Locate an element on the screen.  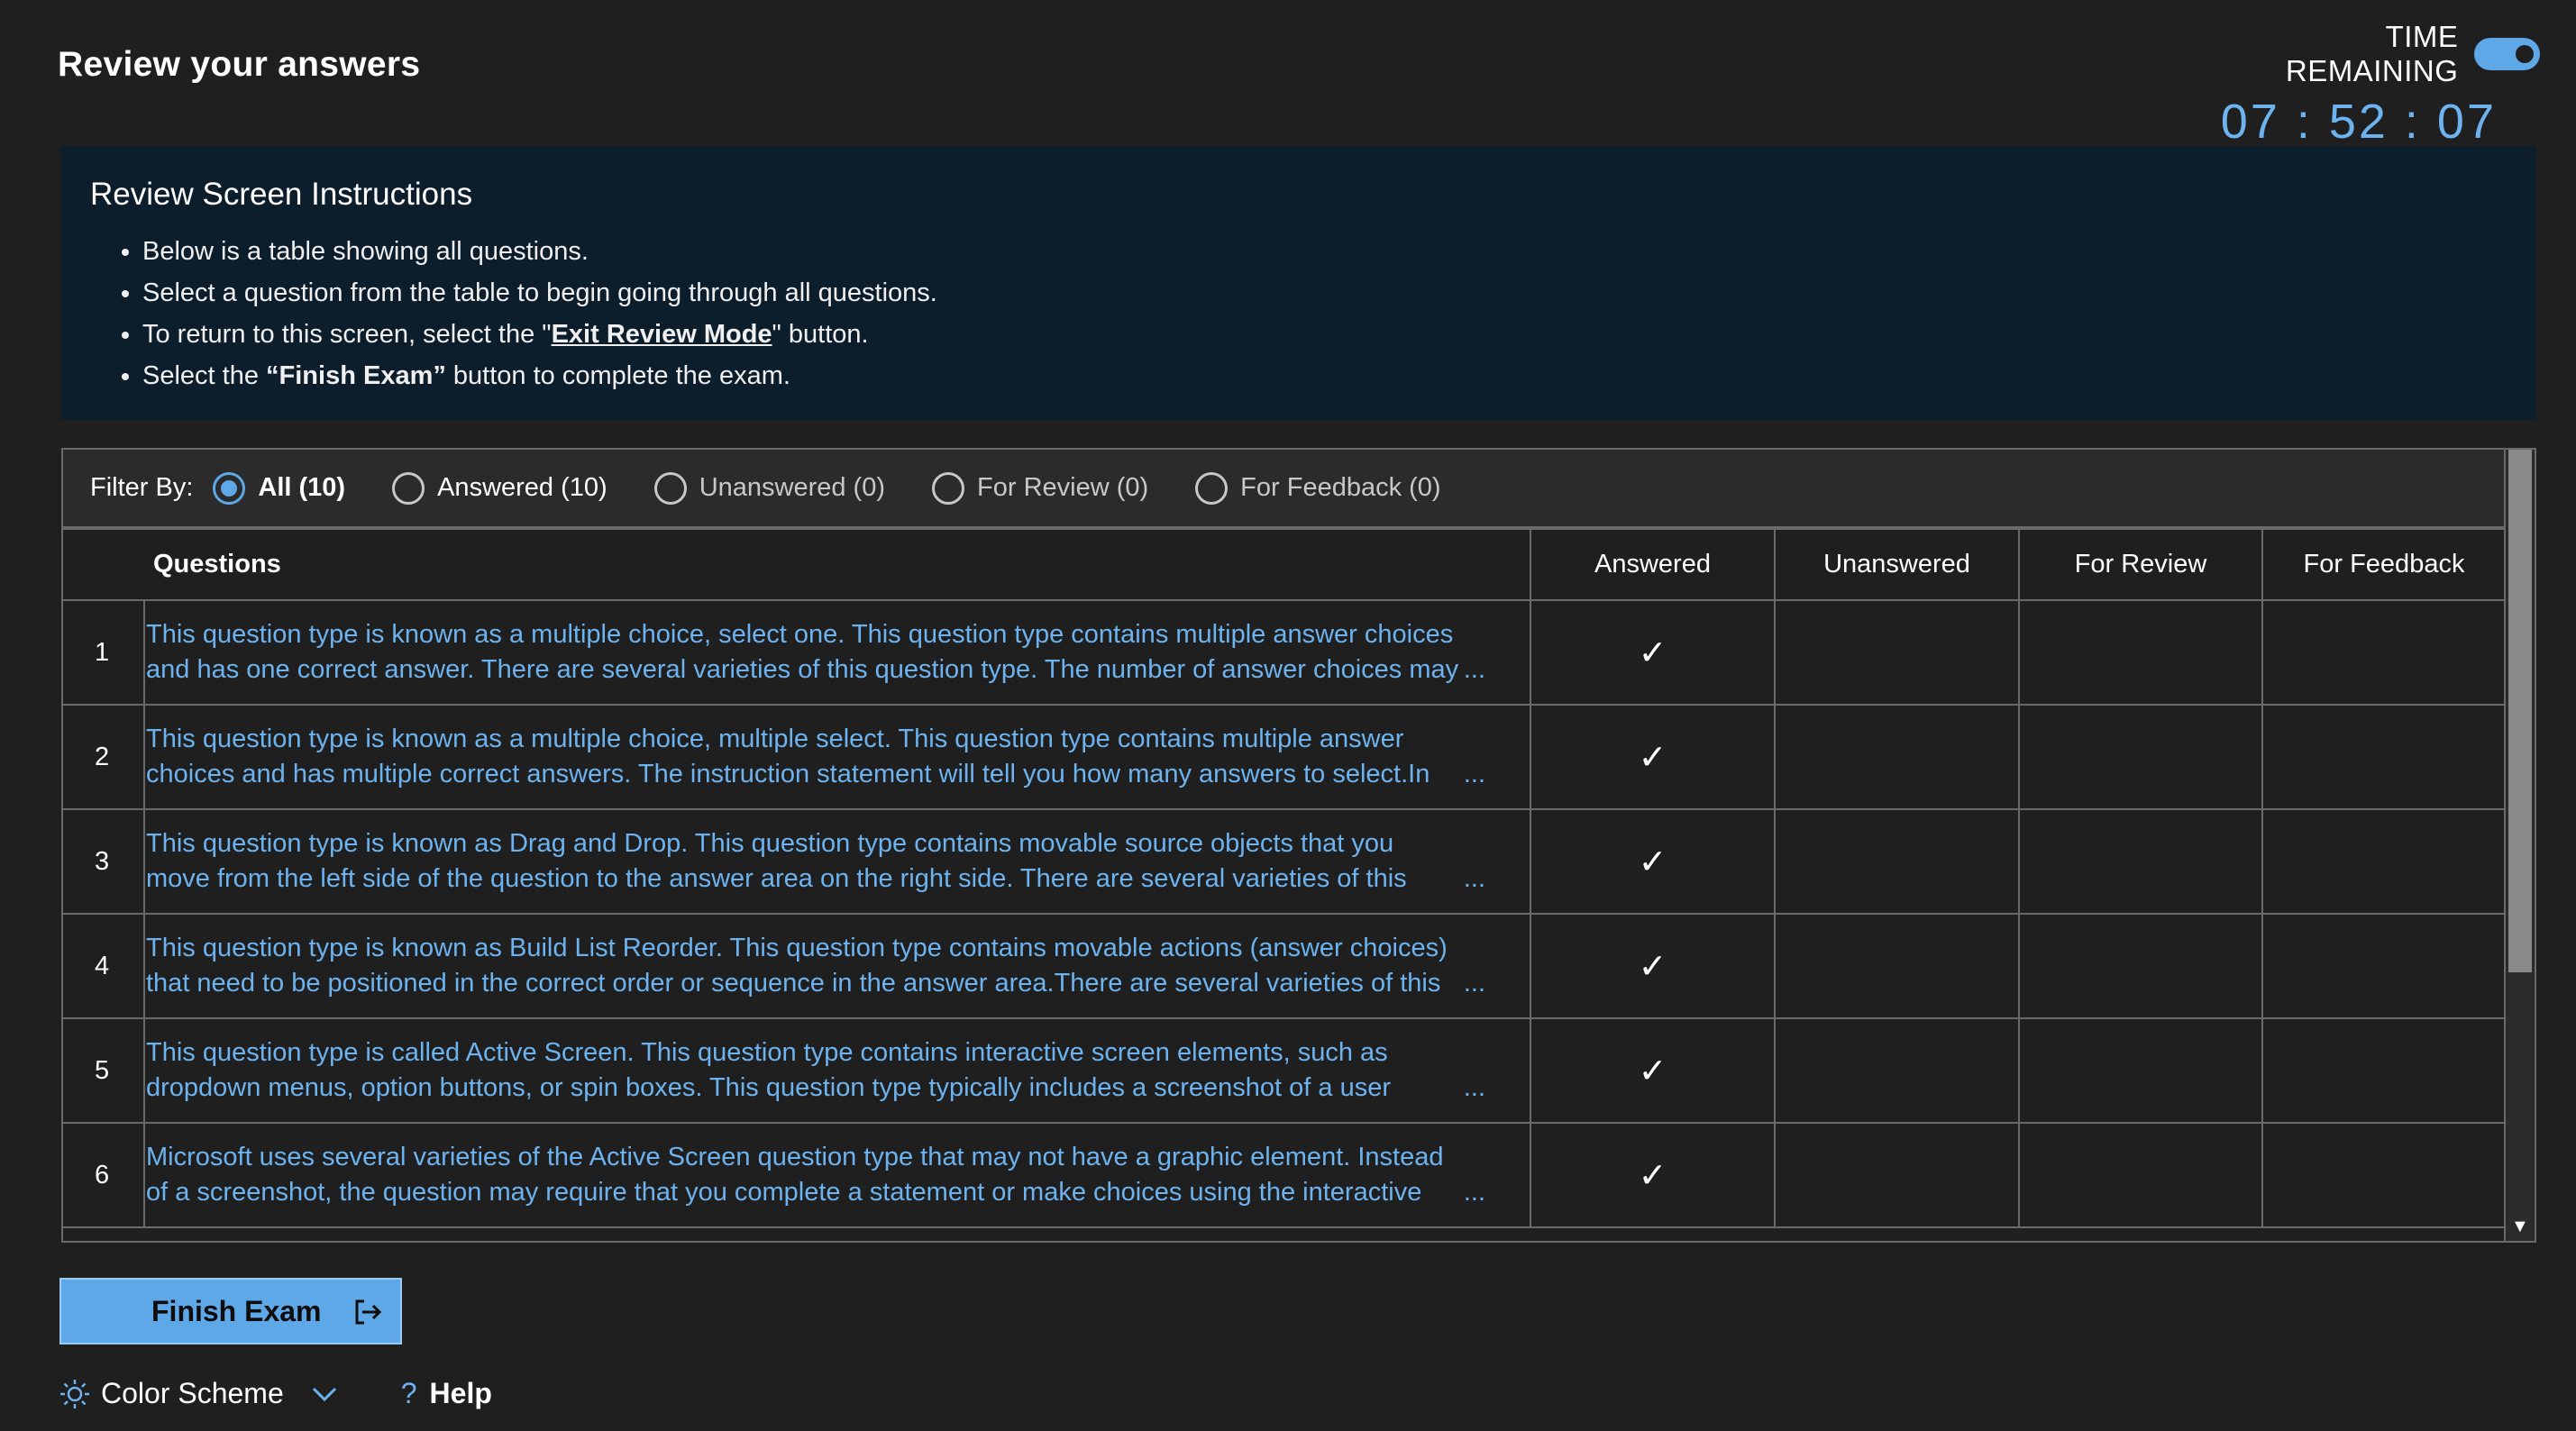
row-number: 5 is located at coordinates (102, 1070).